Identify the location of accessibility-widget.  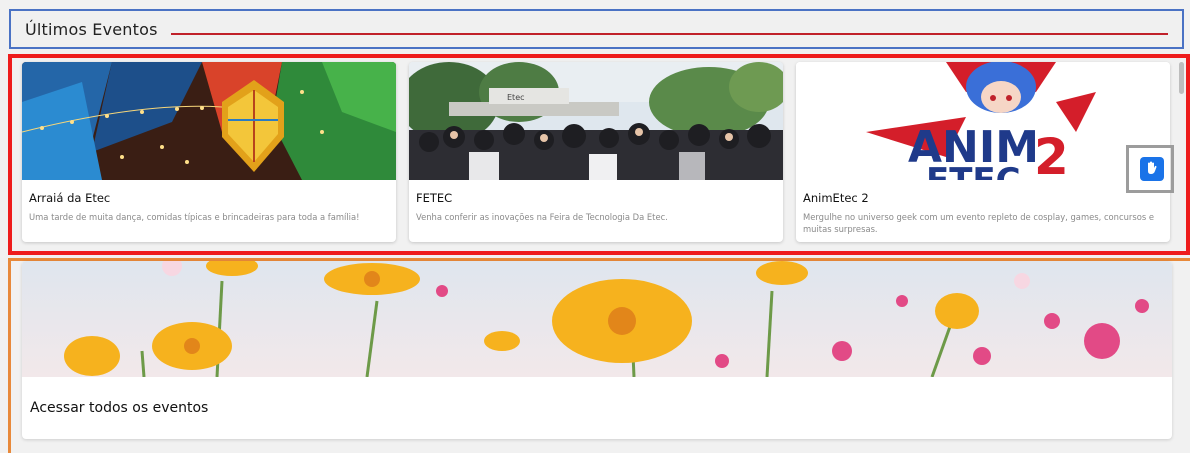
(1150, 169).